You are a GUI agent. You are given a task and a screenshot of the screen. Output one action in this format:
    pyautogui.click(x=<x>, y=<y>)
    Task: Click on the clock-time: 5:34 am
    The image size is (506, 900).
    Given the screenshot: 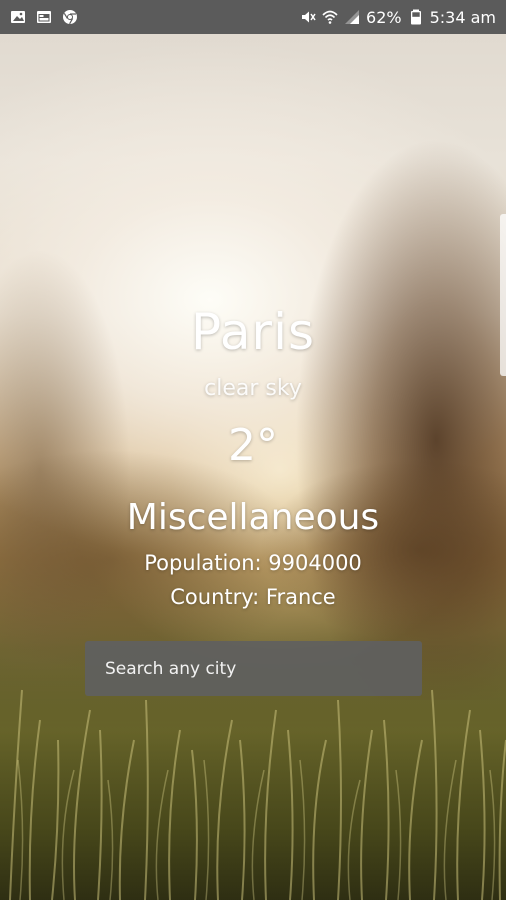 What is the action you would take?
    pyautogui.click(x=462, y=17)
    